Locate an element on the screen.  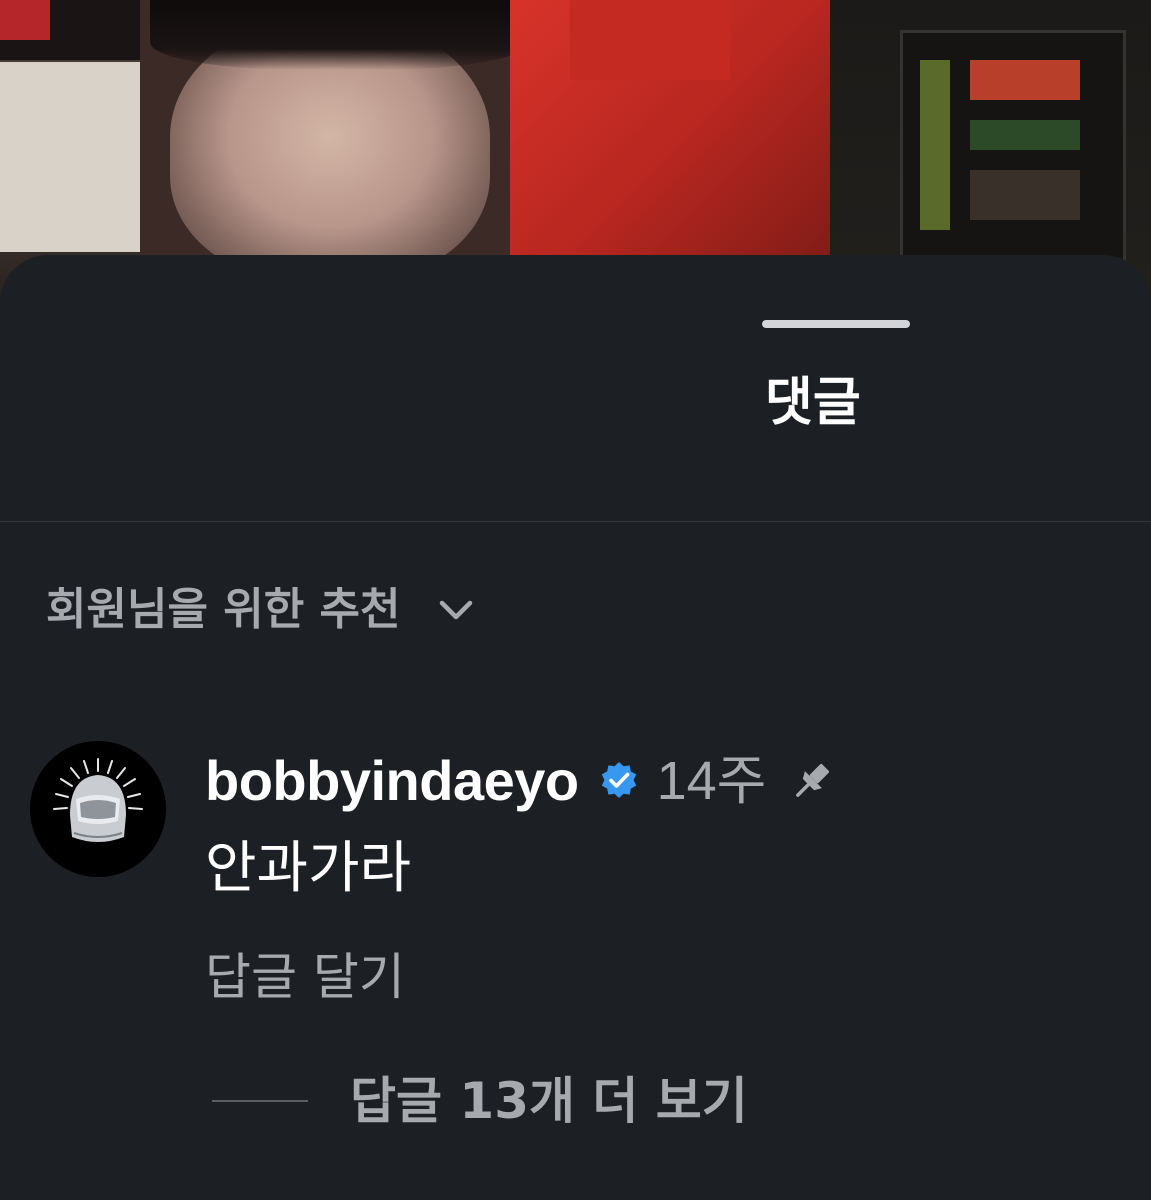
replies-divider-line is located at coordinates (260, 1101).